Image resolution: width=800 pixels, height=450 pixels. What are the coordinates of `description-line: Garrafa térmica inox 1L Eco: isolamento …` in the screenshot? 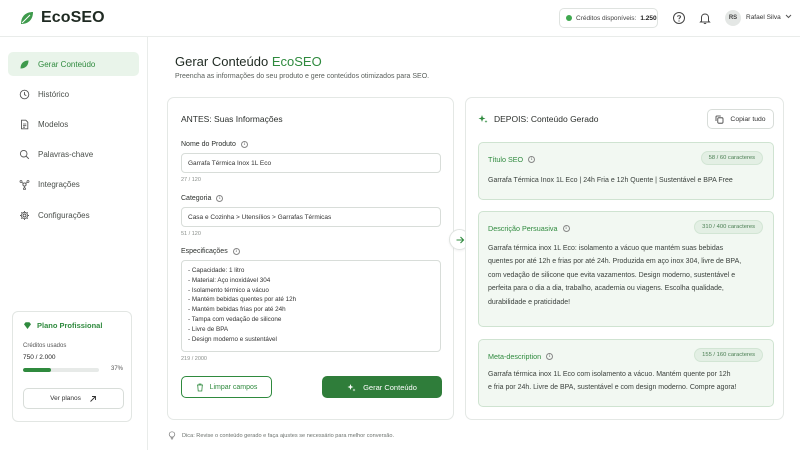 It's located at (606, 248).